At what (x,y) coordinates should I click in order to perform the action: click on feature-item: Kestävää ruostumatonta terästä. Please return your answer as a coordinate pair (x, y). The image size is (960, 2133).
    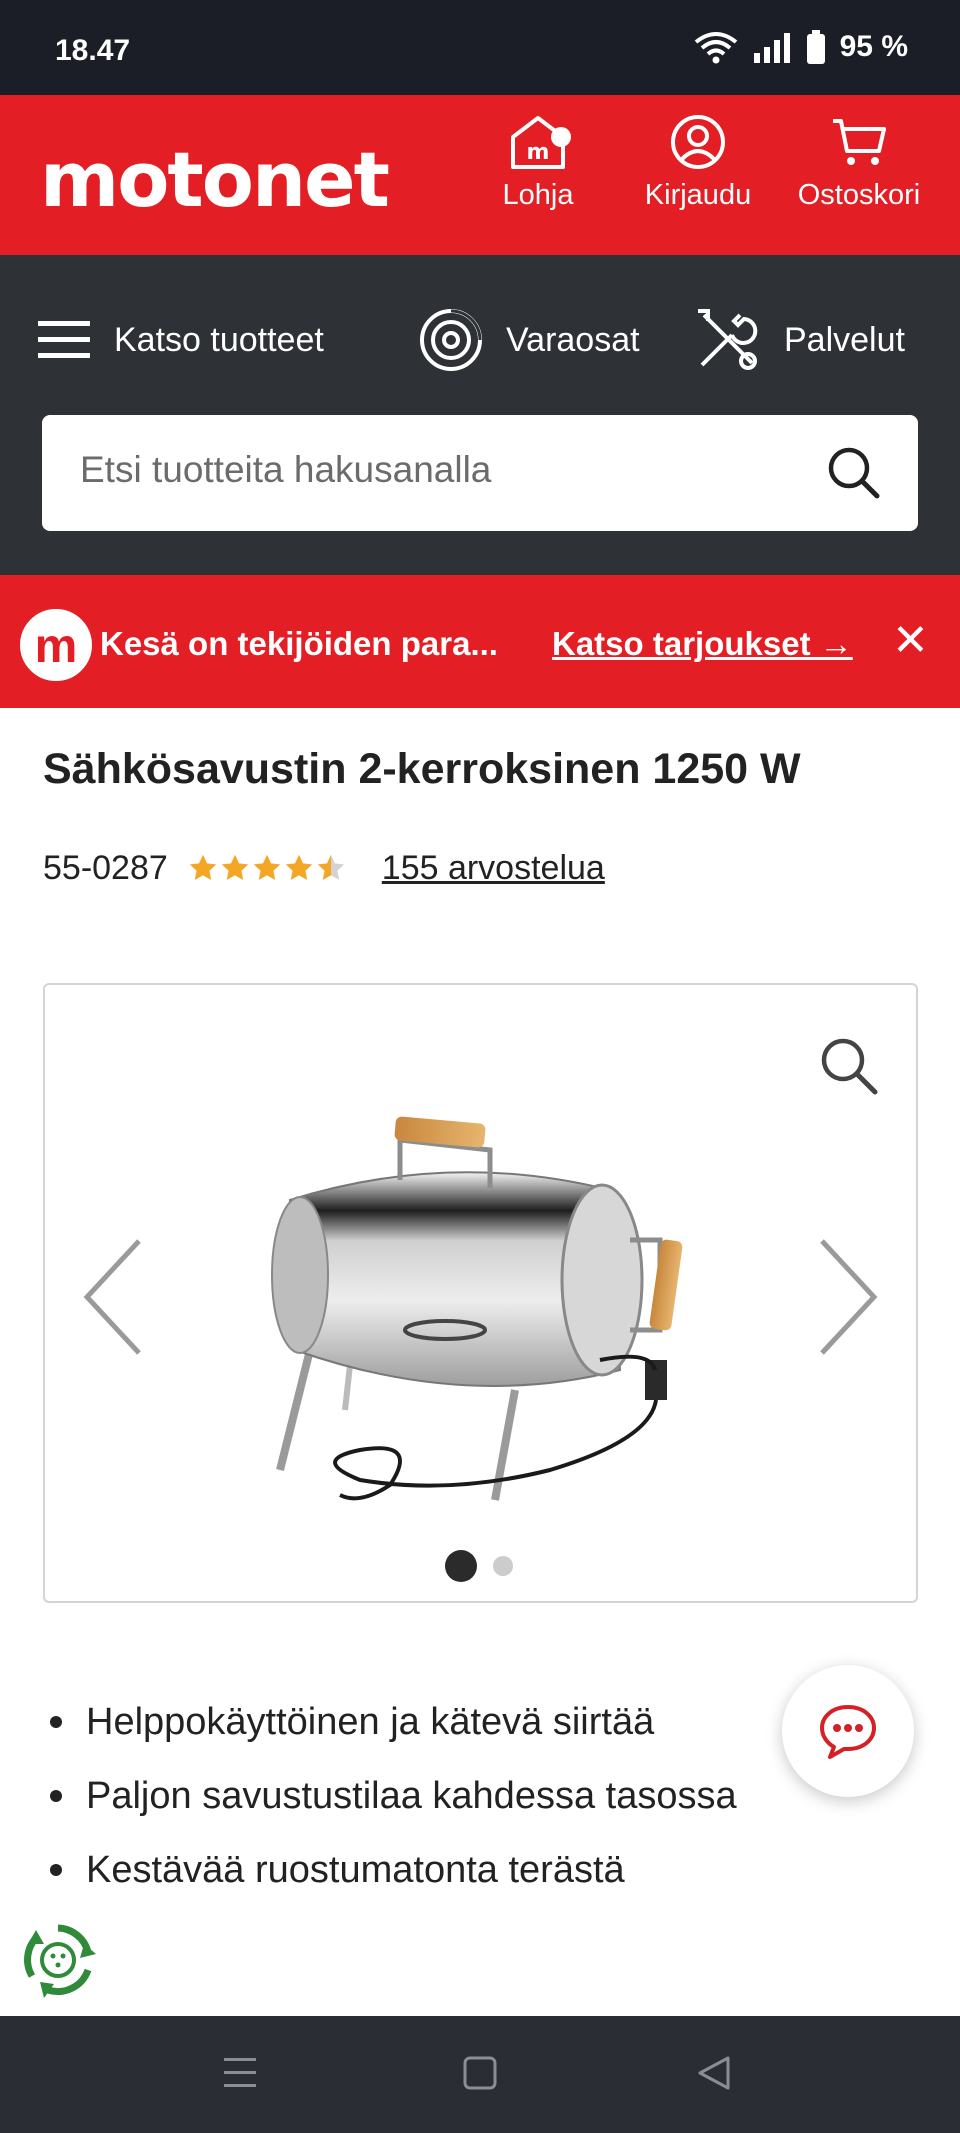
    Looking at the image, I should click on (393, 1875).